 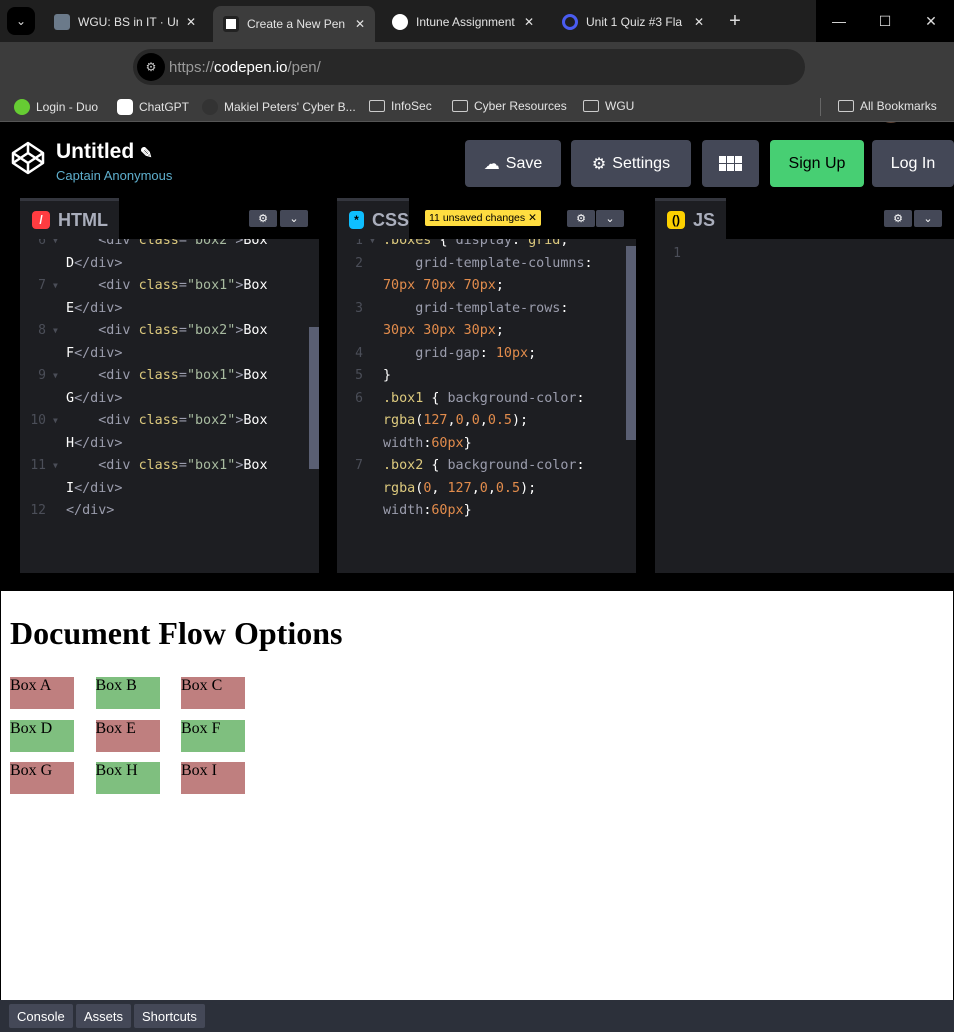 I want to click on code-line: rgba(127,0,0,0.5);, so click(x=486, y=421).